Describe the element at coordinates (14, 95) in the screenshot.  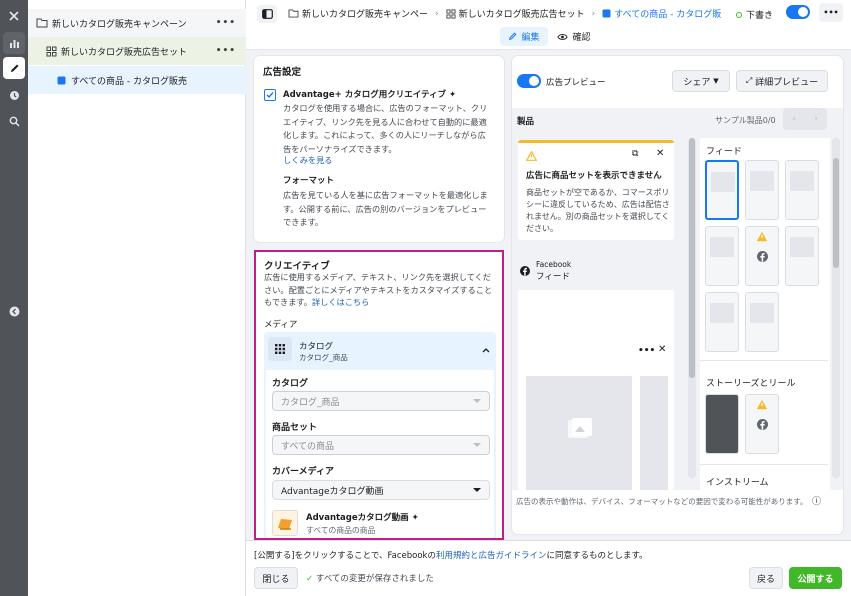
I see `clock-icon` at that location.